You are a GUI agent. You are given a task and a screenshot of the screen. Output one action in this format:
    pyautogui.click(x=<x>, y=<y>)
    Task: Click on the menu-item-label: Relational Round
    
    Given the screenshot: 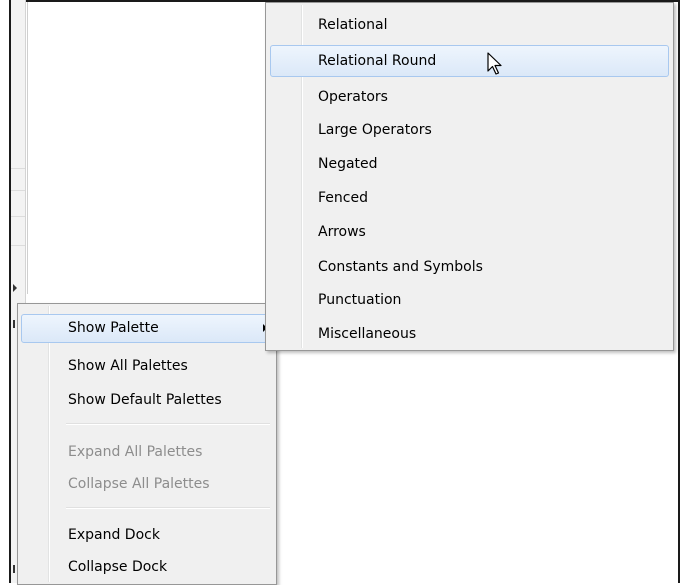 What is the action you would take?
    pyautogui.click(x=377, y=61)
    